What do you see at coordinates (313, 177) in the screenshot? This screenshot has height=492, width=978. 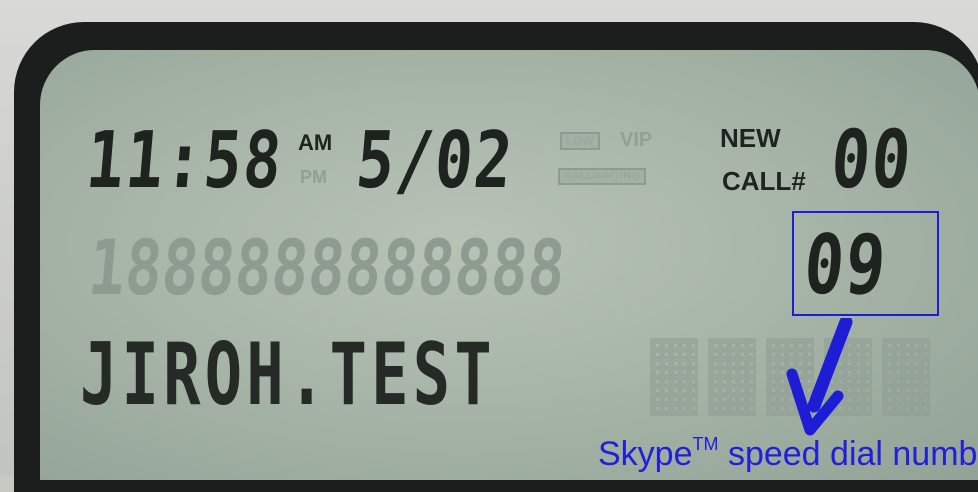 I see `pm-indicator: PM` at bounding box center [313, 177].